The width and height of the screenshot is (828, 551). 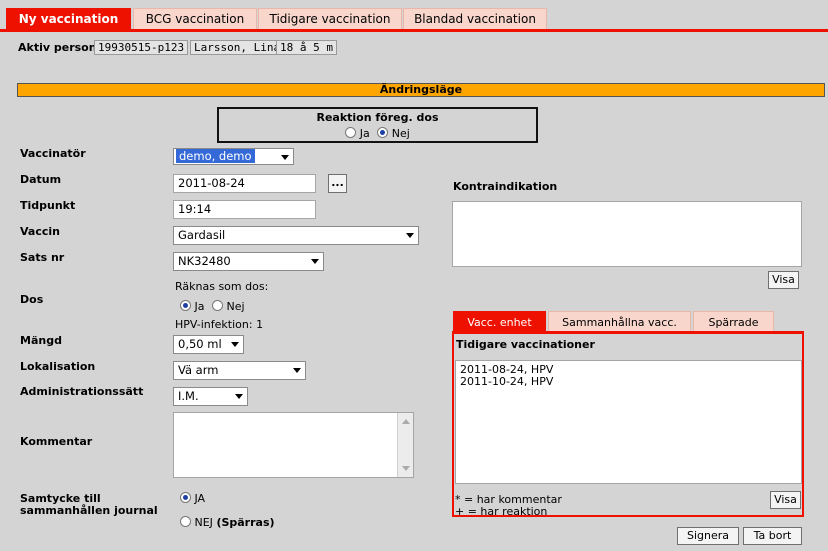 What do you see at coordinates (202, 235) in the screenshot?
I see `vaccine-value: Gardasil` at bounding box center [202, 235].